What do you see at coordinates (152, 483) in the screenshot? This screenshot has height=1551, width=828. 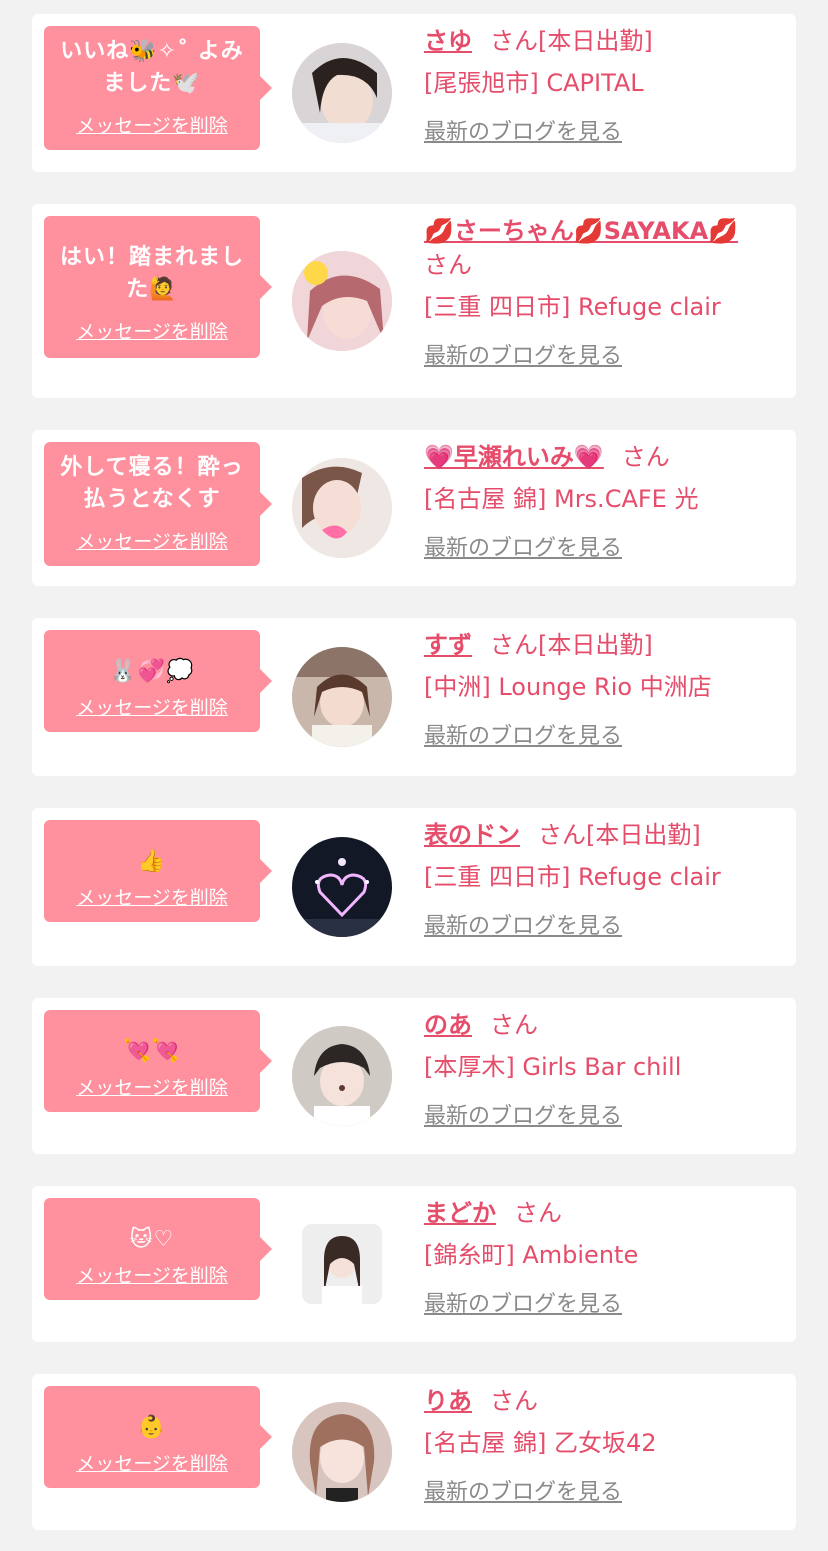 I see `message-text: 外して寝る！酔っ払うとなくす` at bounding box center [152, 483].